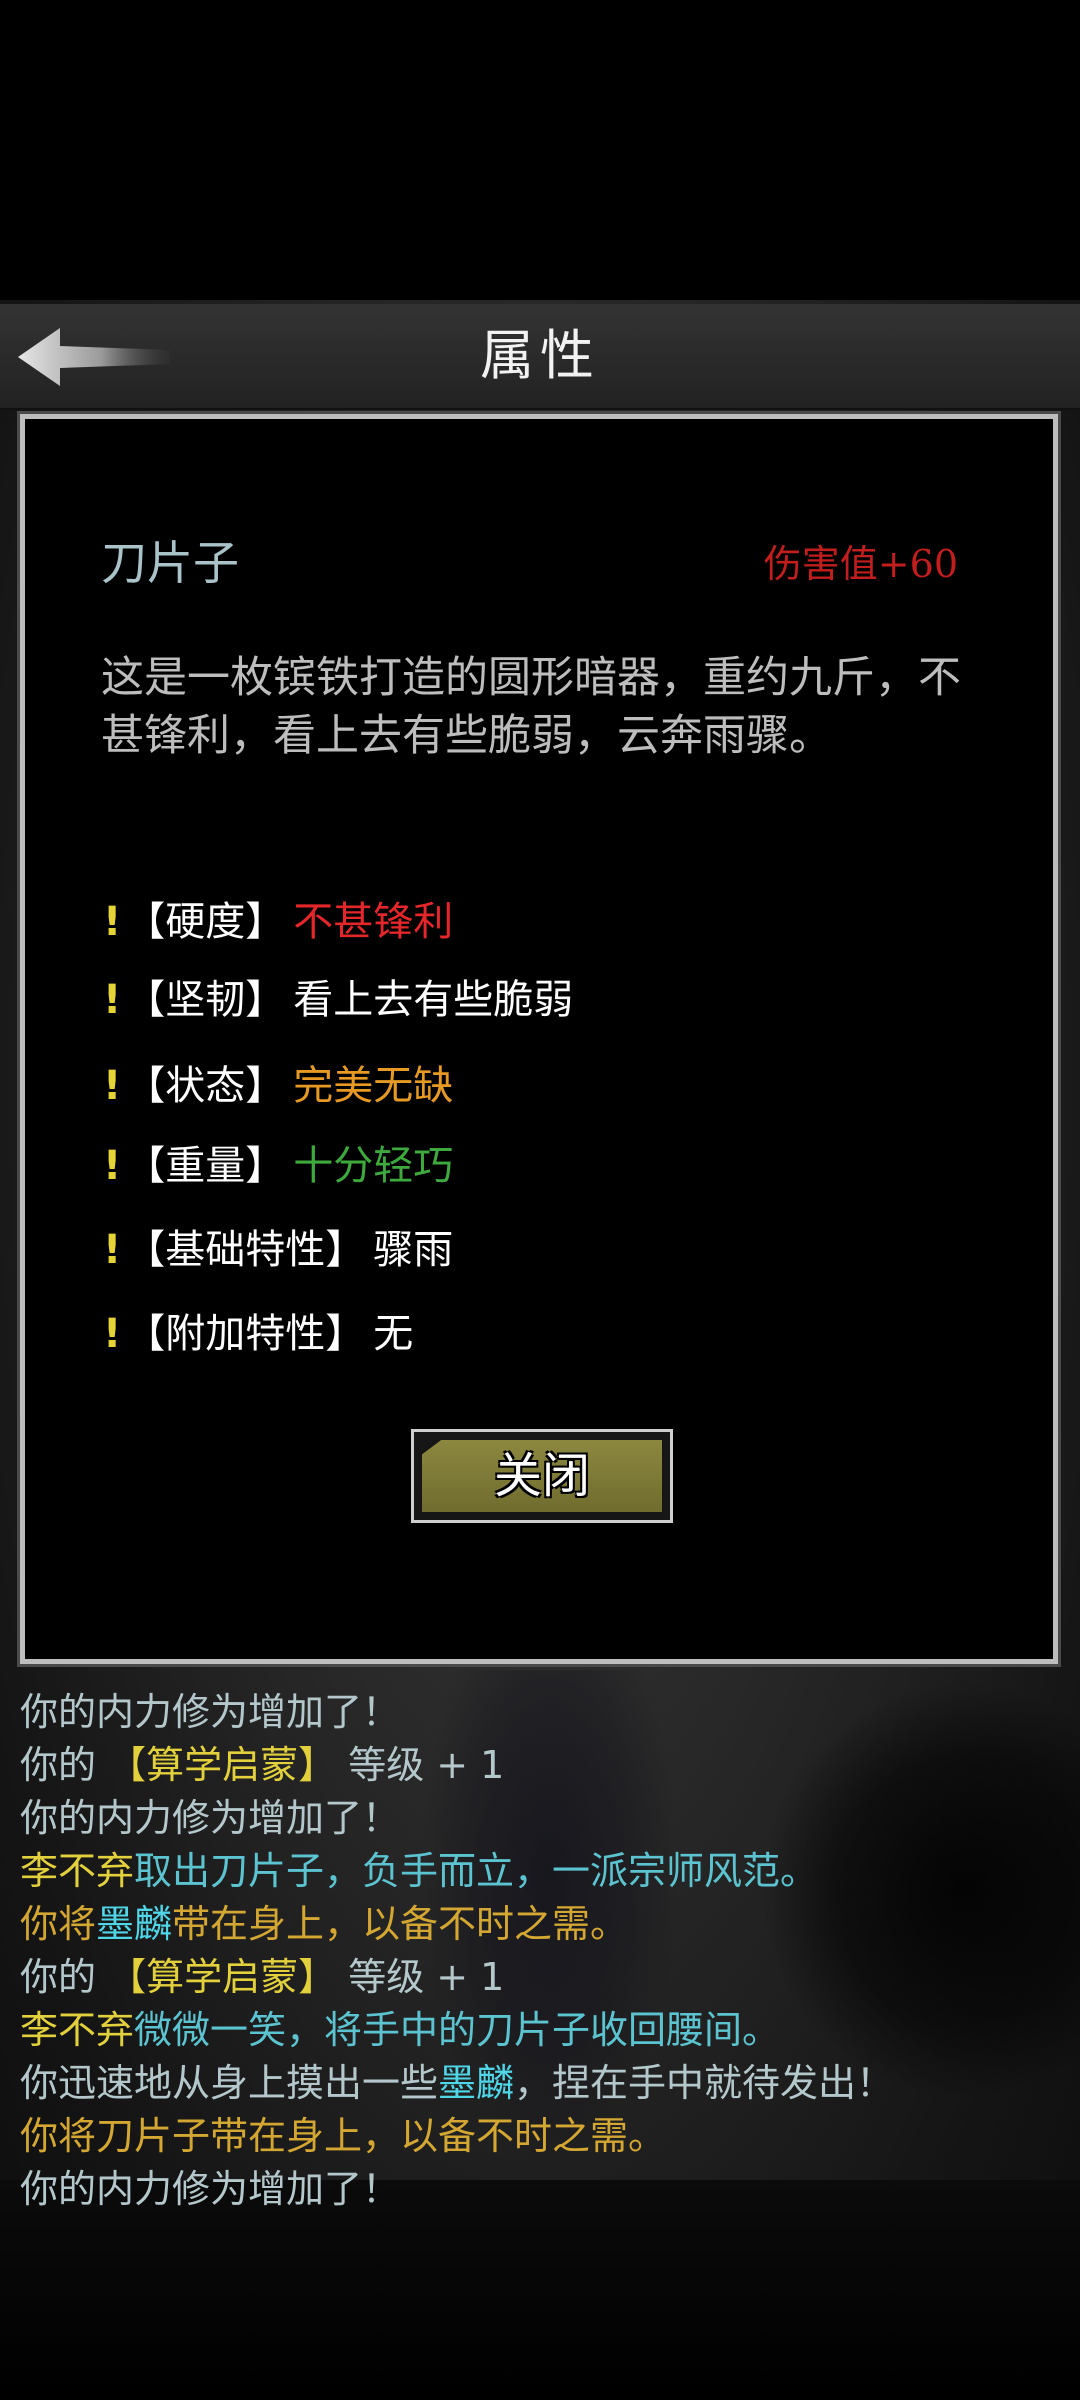 This screenshot has height=2400, width=1080. What do you see at coordinates (229, 2083) in the screenshot?
I see `log-segment: 你迅速地从身上摸出一些` at bounding box center [229, 2083].